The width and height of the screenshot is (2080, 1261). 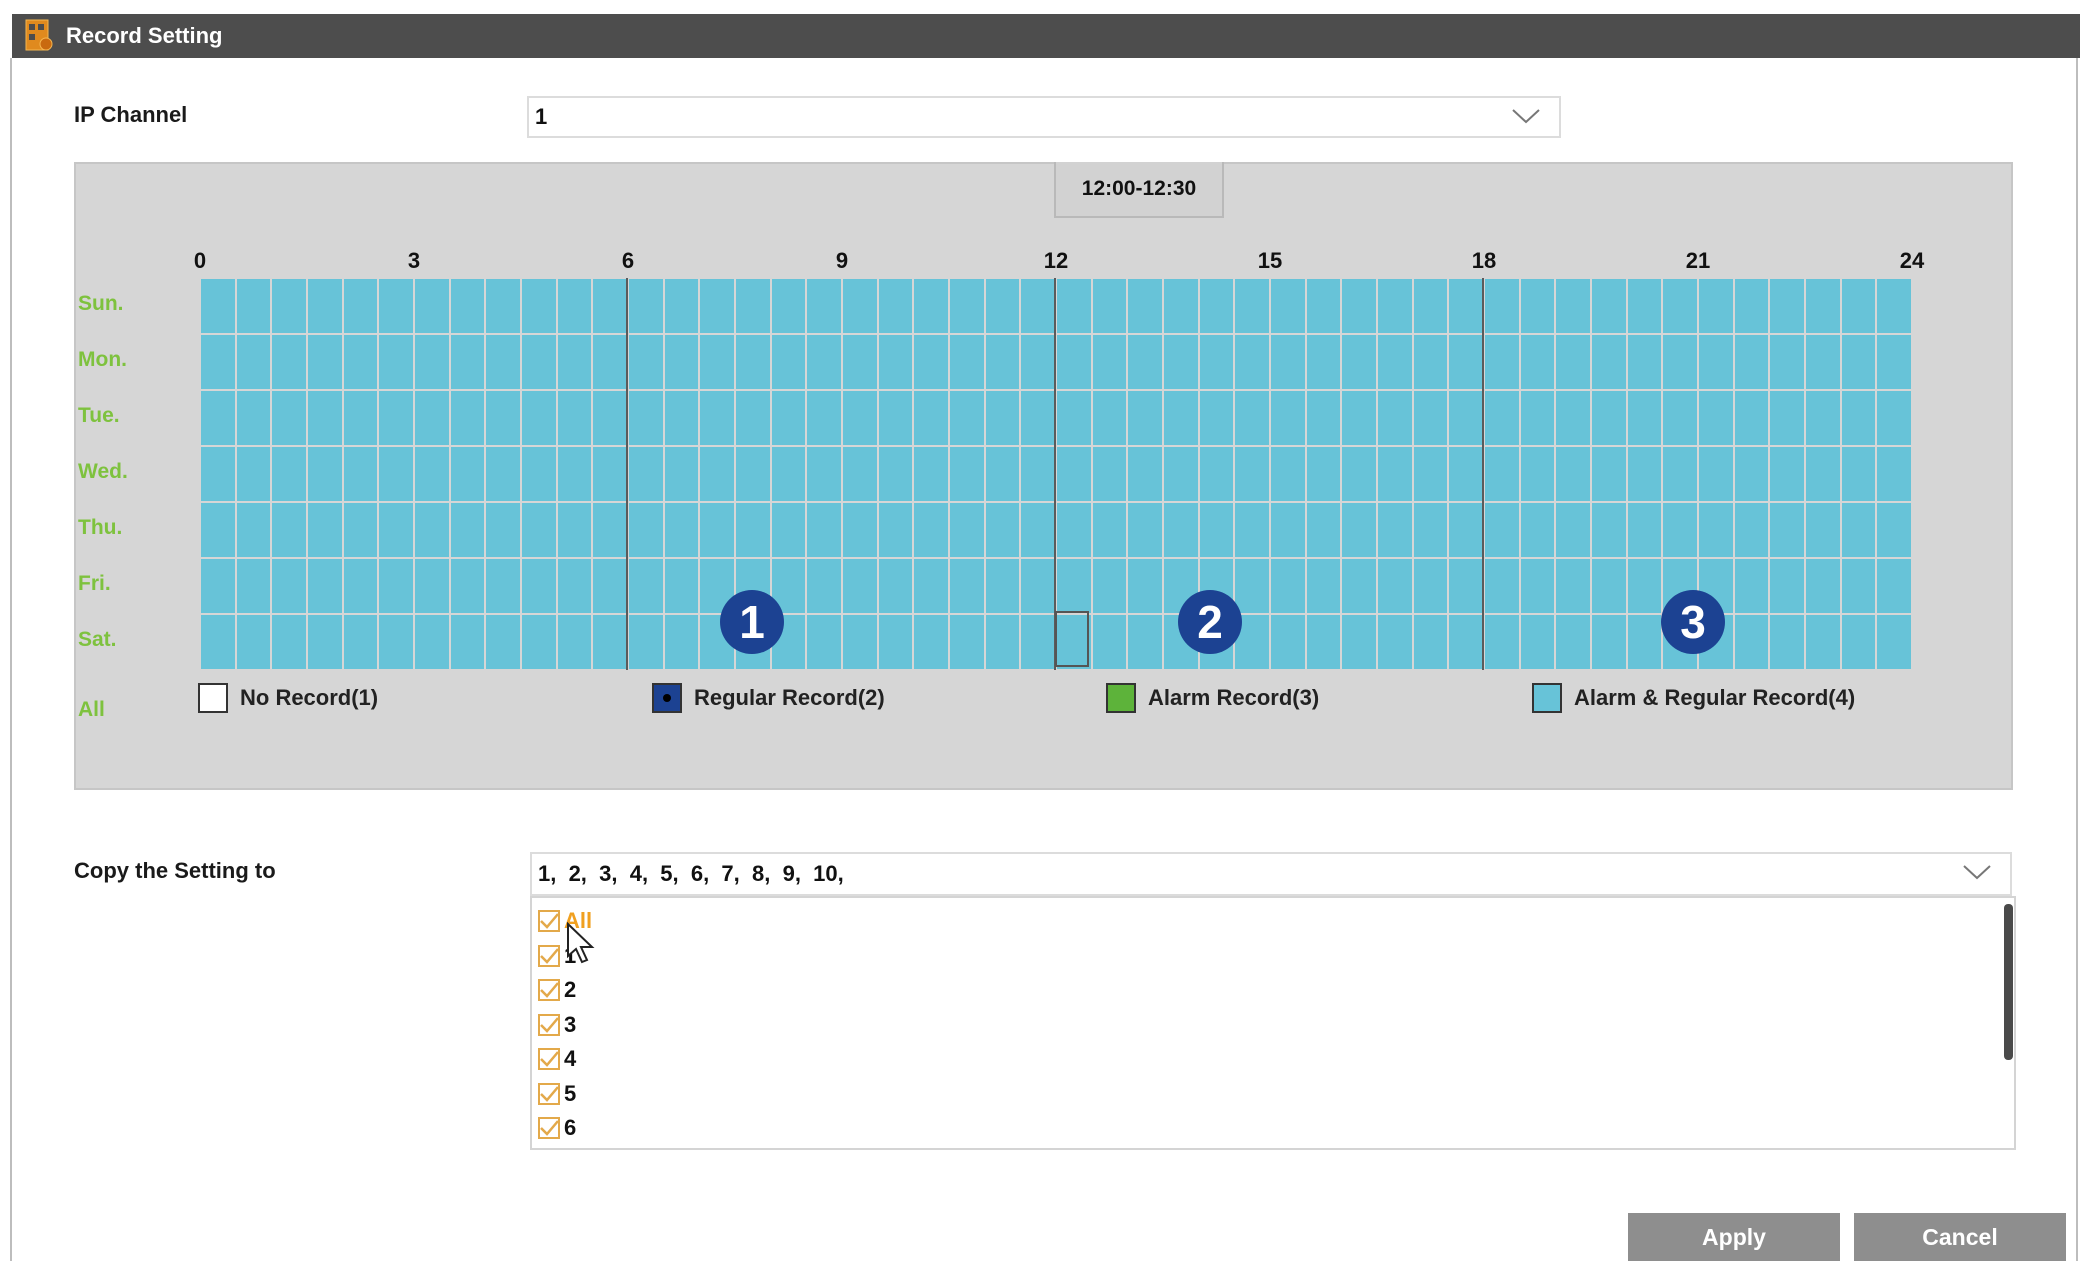 What do you see at coordinates (97, 640) in the screenshot?
I see `day-label: Sat.` at bounding box center [97, 640].